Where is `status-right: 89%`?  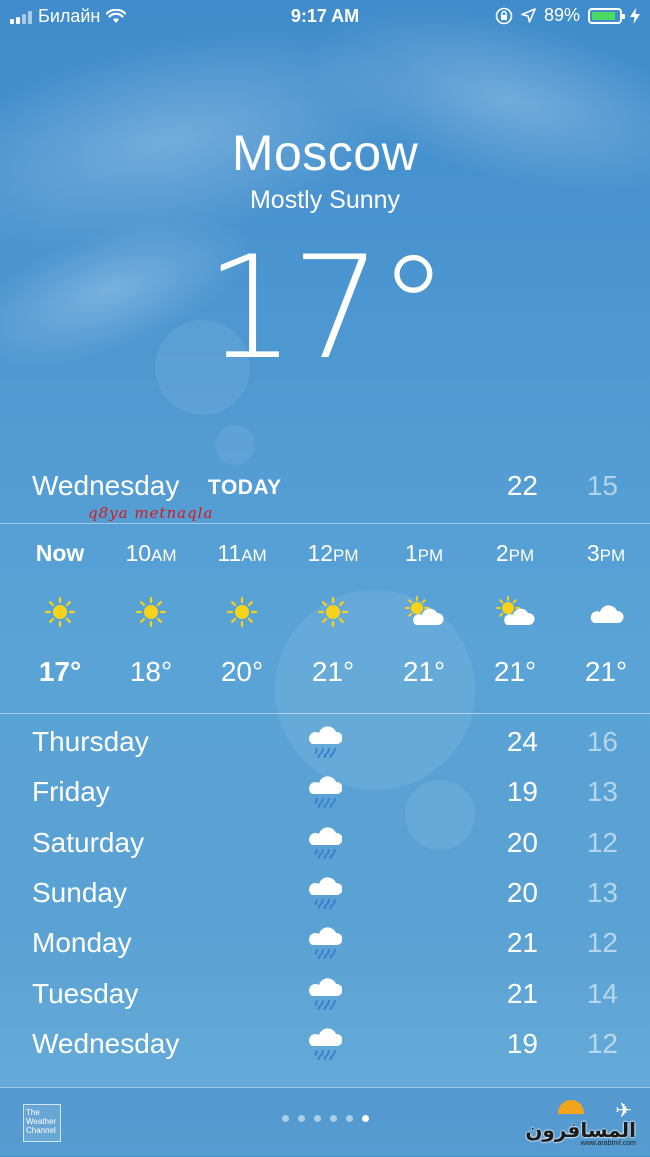
status-right: 89% is located at coordinates (567, 15).